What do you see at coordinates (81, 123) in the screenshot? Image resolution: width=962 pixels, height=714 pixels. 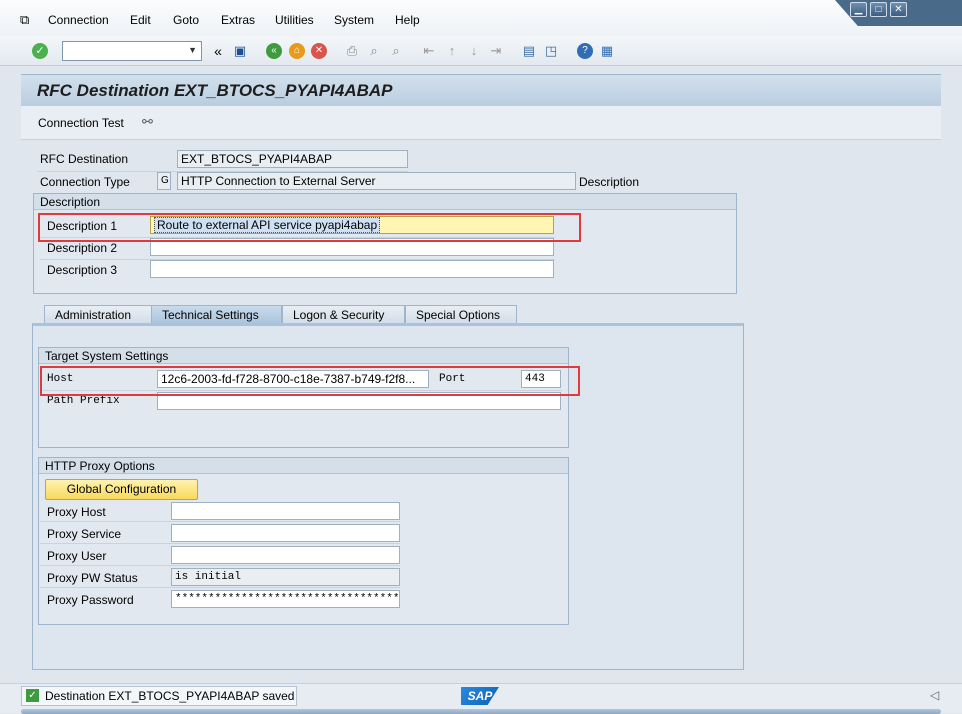 I see `connection-test-button: Connection Test` at bounding box center [81, 123].